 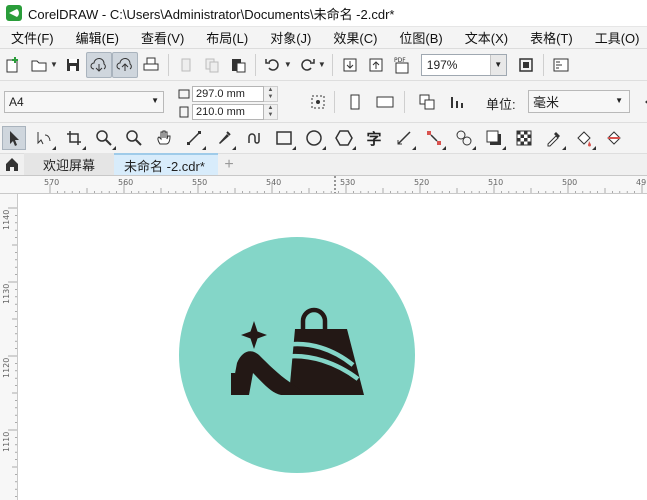 What do you see at coordinates (44, 138) in the screenshot?
I see `shape-tool-icon` at bounding box center [44, 138].